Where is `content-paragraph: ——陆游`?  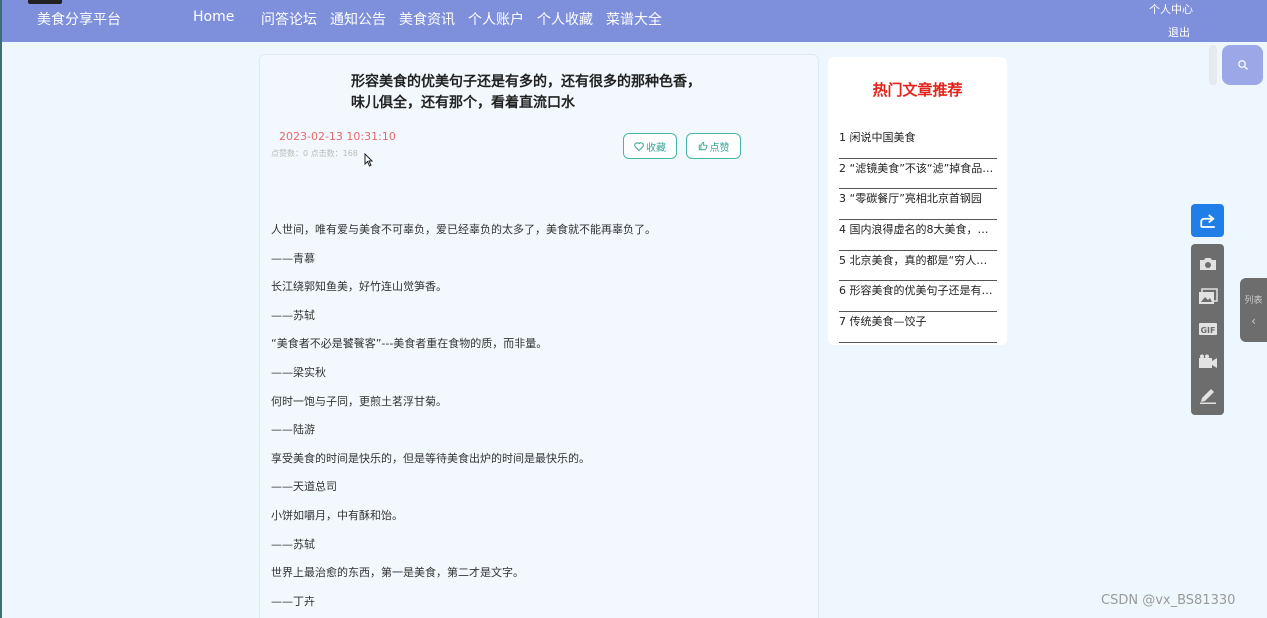 content-paragraph: ——陆游 is located at coordinates (293, 430).